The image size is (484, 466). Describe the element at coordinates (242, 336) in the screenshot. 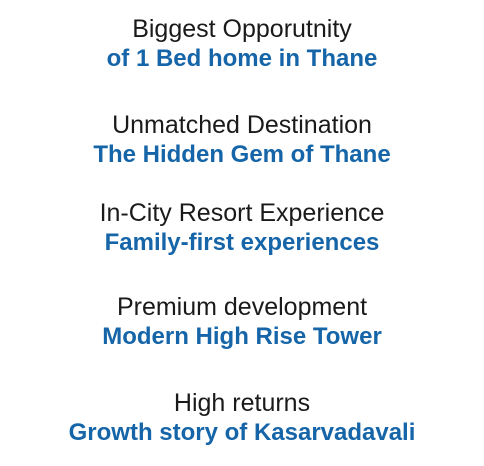

I see `feature-subtitle: Modern High Rise Tower` at that location.